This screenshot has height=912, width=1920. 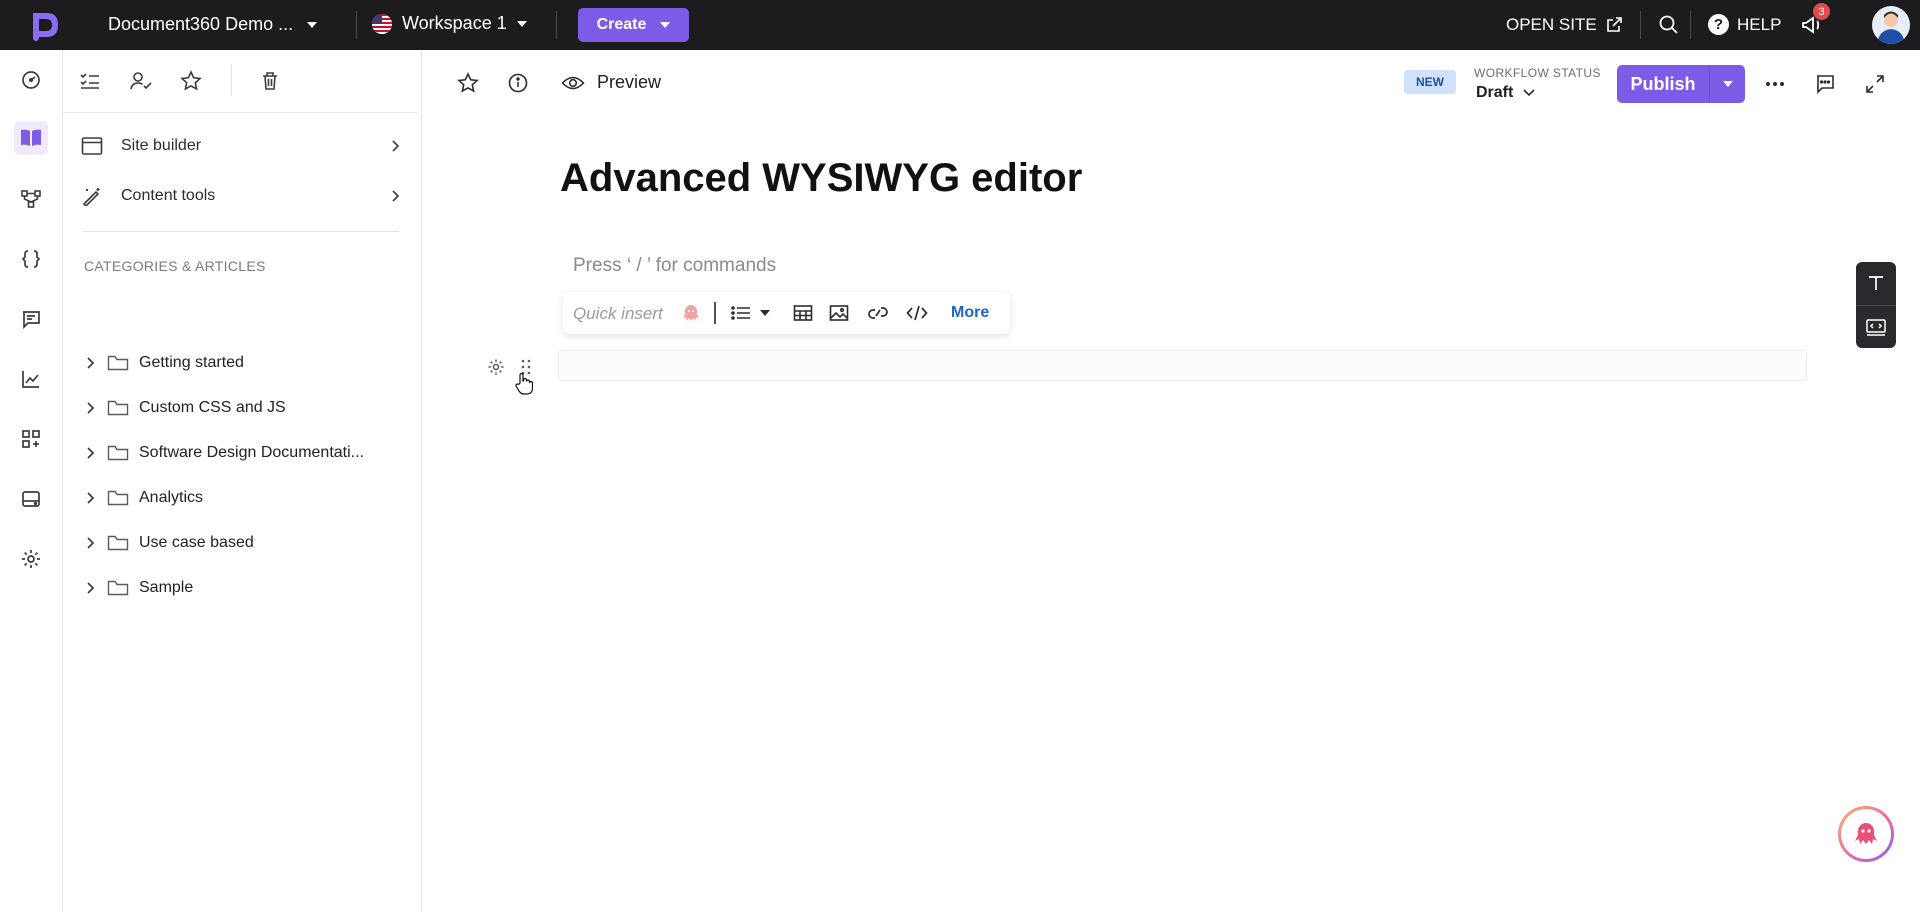 What do you see at coordinates (212, 407) in the screenshot?
I see `category-name: Custom CSS and JS` at bounding box center [212, 407].